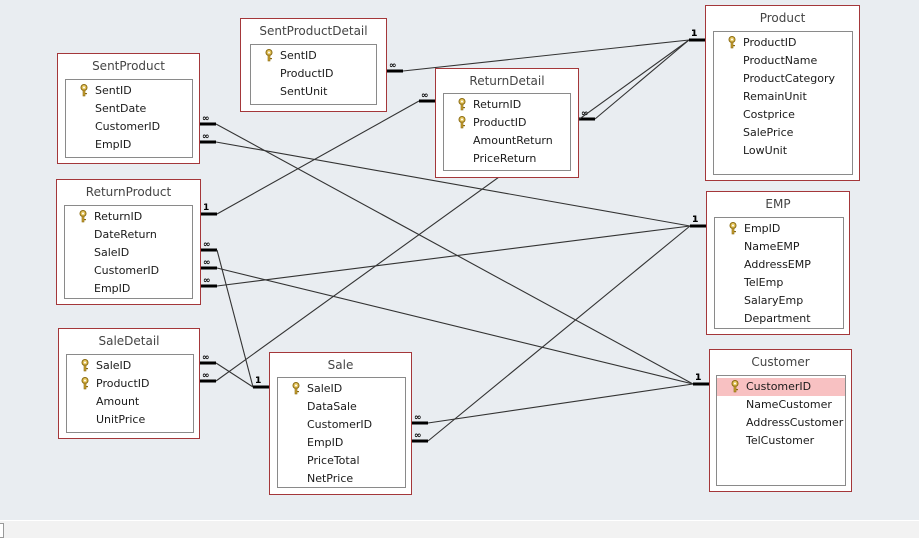  Describe the element at coordinates (313, 30) in the screenshot. I see `table-title: SentProductDetail` at that location.